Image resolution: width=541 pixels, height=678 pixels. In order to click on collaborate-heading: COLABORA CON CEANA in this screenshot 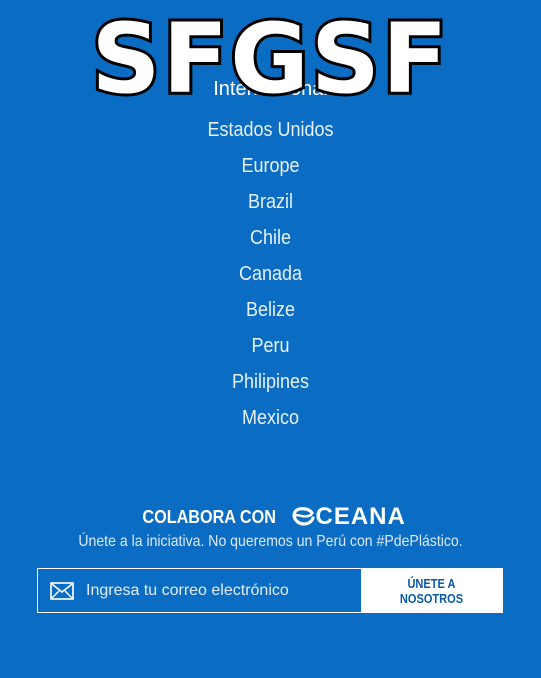, I will do `click(270, 517)`.